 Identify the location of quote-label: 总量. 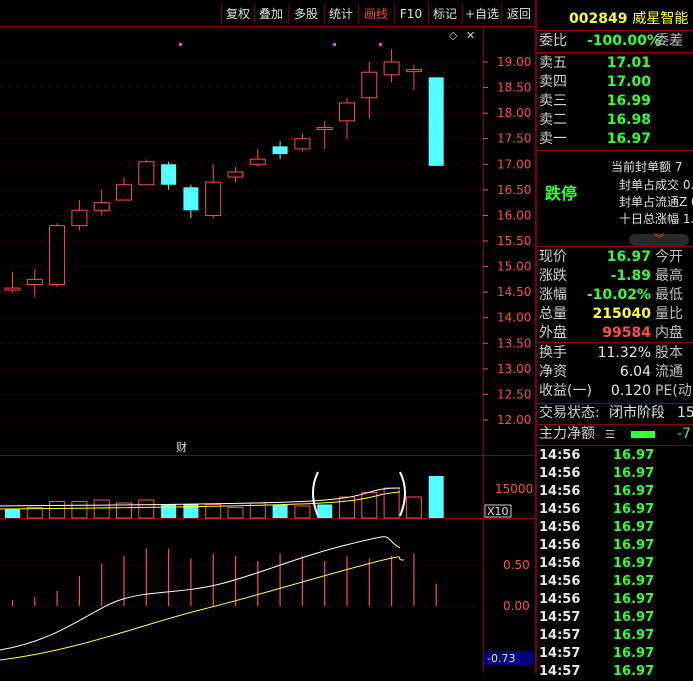
(553, 314).